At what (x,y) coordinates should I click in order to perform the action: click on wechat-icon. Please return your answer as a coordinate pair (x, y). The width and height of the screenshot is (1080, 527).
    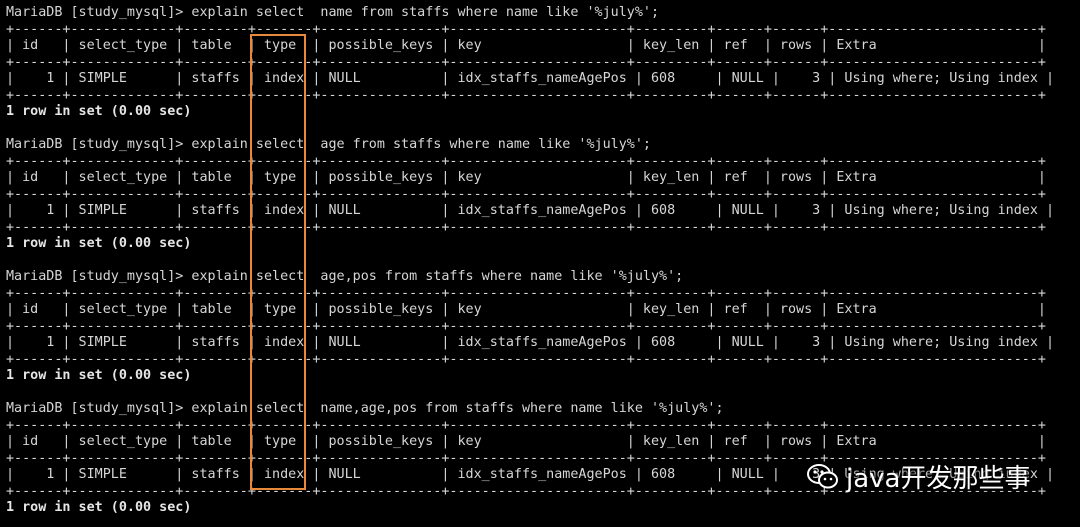
    Looking at the image, I should click on (822, 475).